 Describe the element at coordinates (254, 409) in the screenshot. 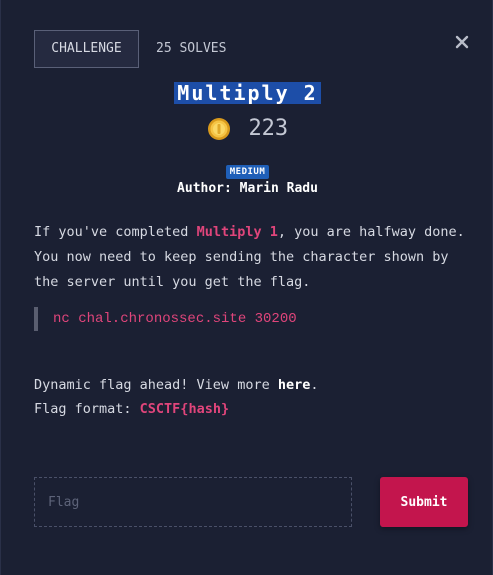

I see `flag-format-line: Flag format: CSCTF{hash}` at that location.